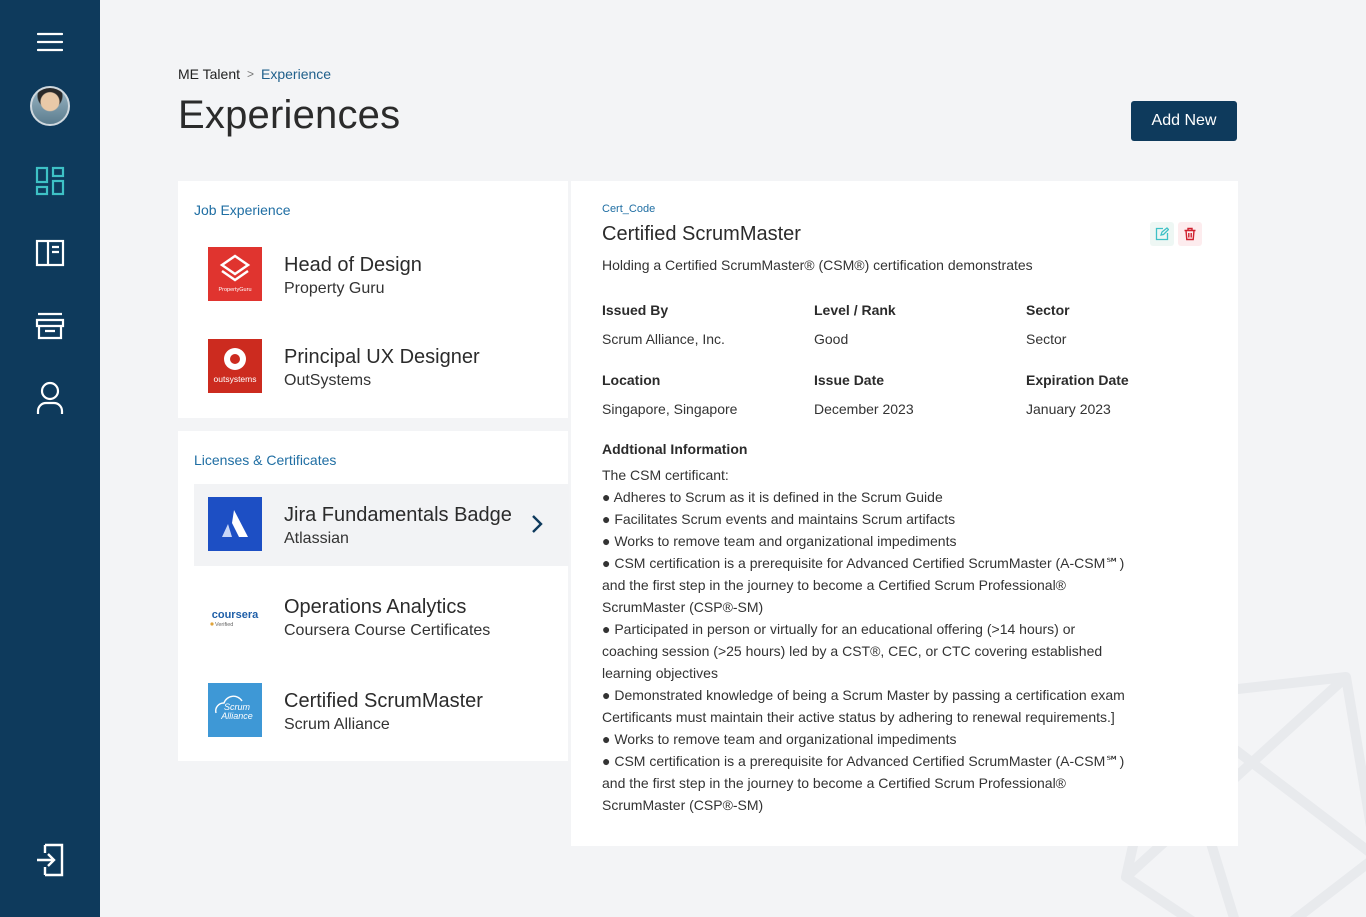 This screenshot has width=1366, height=917. I want to click on logout-button, so click(50, 860).